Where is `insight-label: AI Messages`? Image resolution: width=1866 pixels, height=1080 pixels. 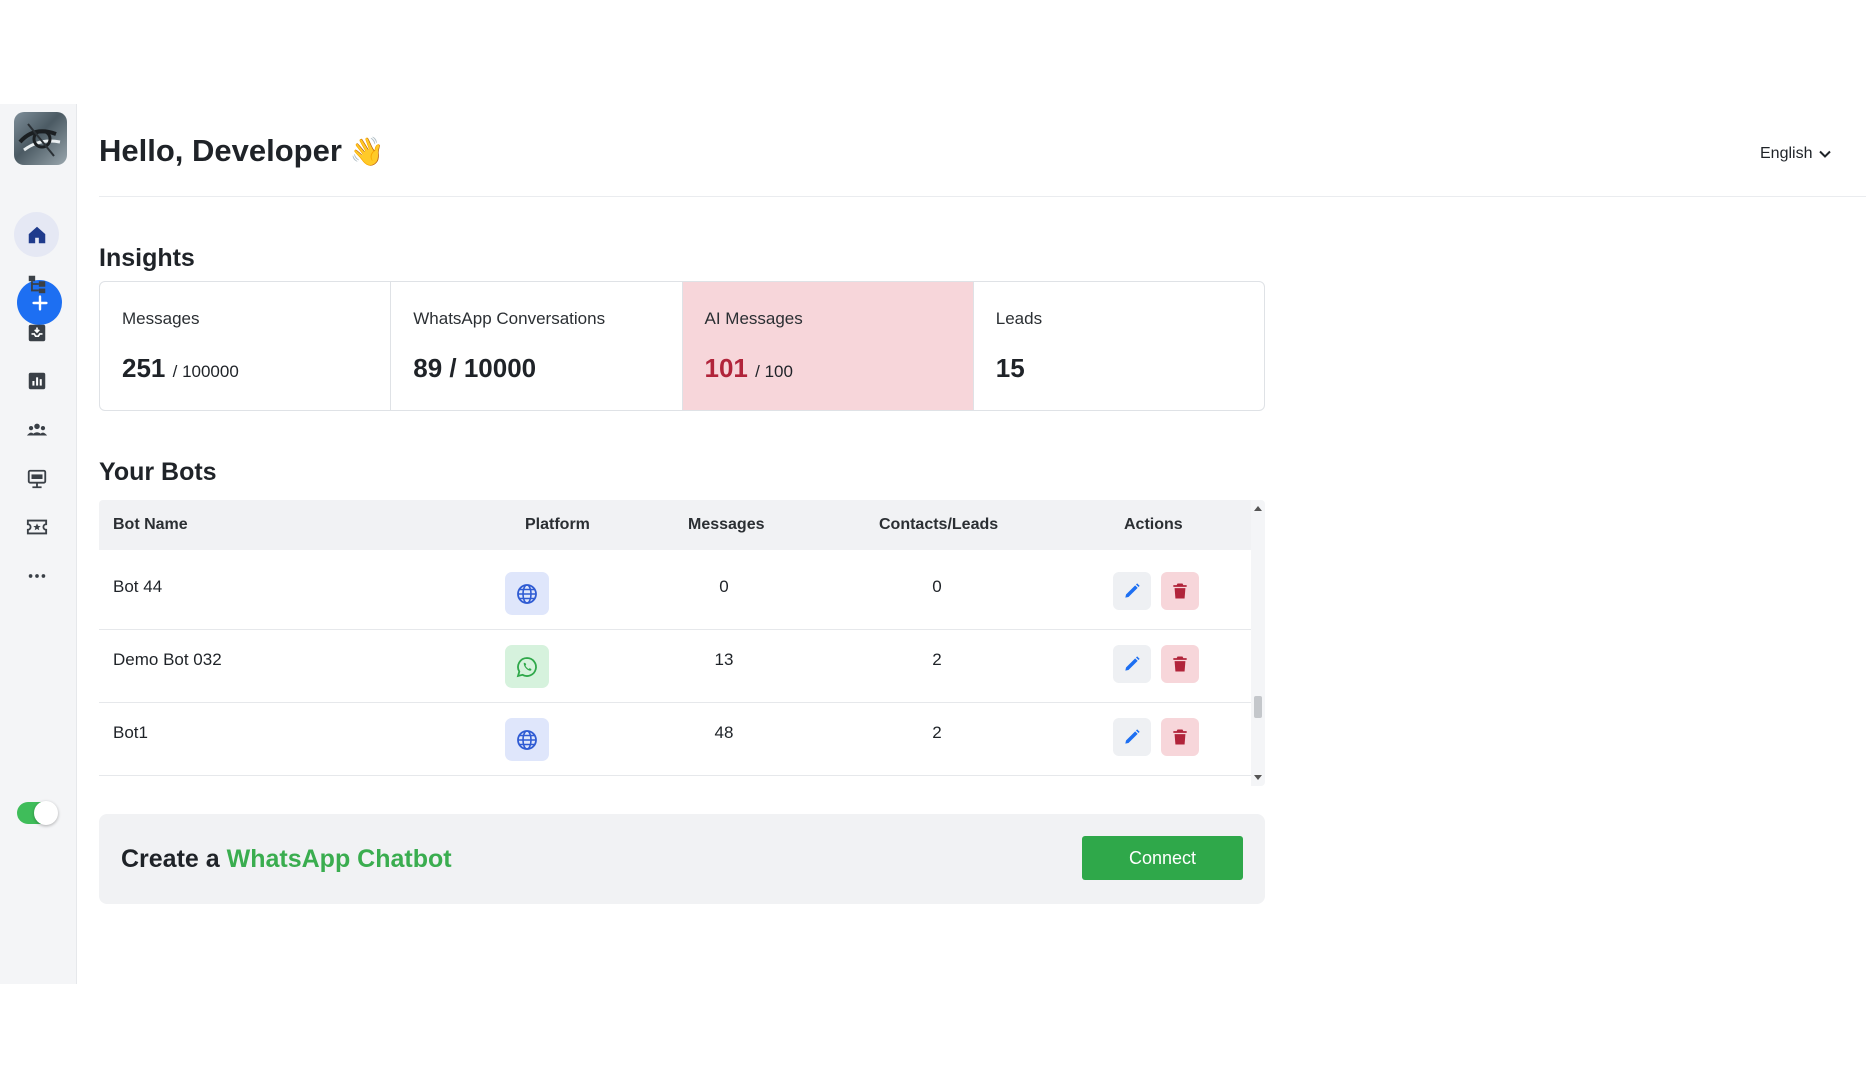
insight-label: AI Messages is located at coordinates (753, 318).